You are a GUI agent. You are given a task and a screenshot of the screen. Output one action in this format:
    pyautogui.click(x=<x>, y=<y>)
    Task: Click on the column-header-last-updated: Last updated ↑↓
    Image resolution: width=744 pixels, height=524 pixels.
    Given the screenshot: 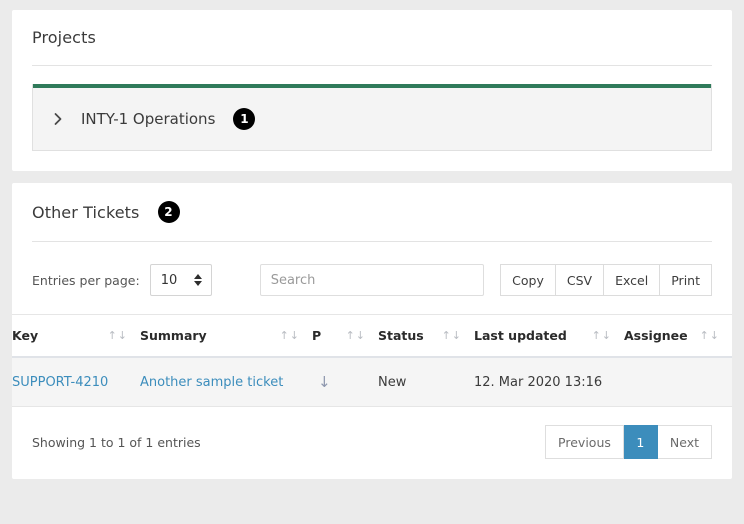 What is the action you would take?
    pyautogui.click(x=549, y=336)
    